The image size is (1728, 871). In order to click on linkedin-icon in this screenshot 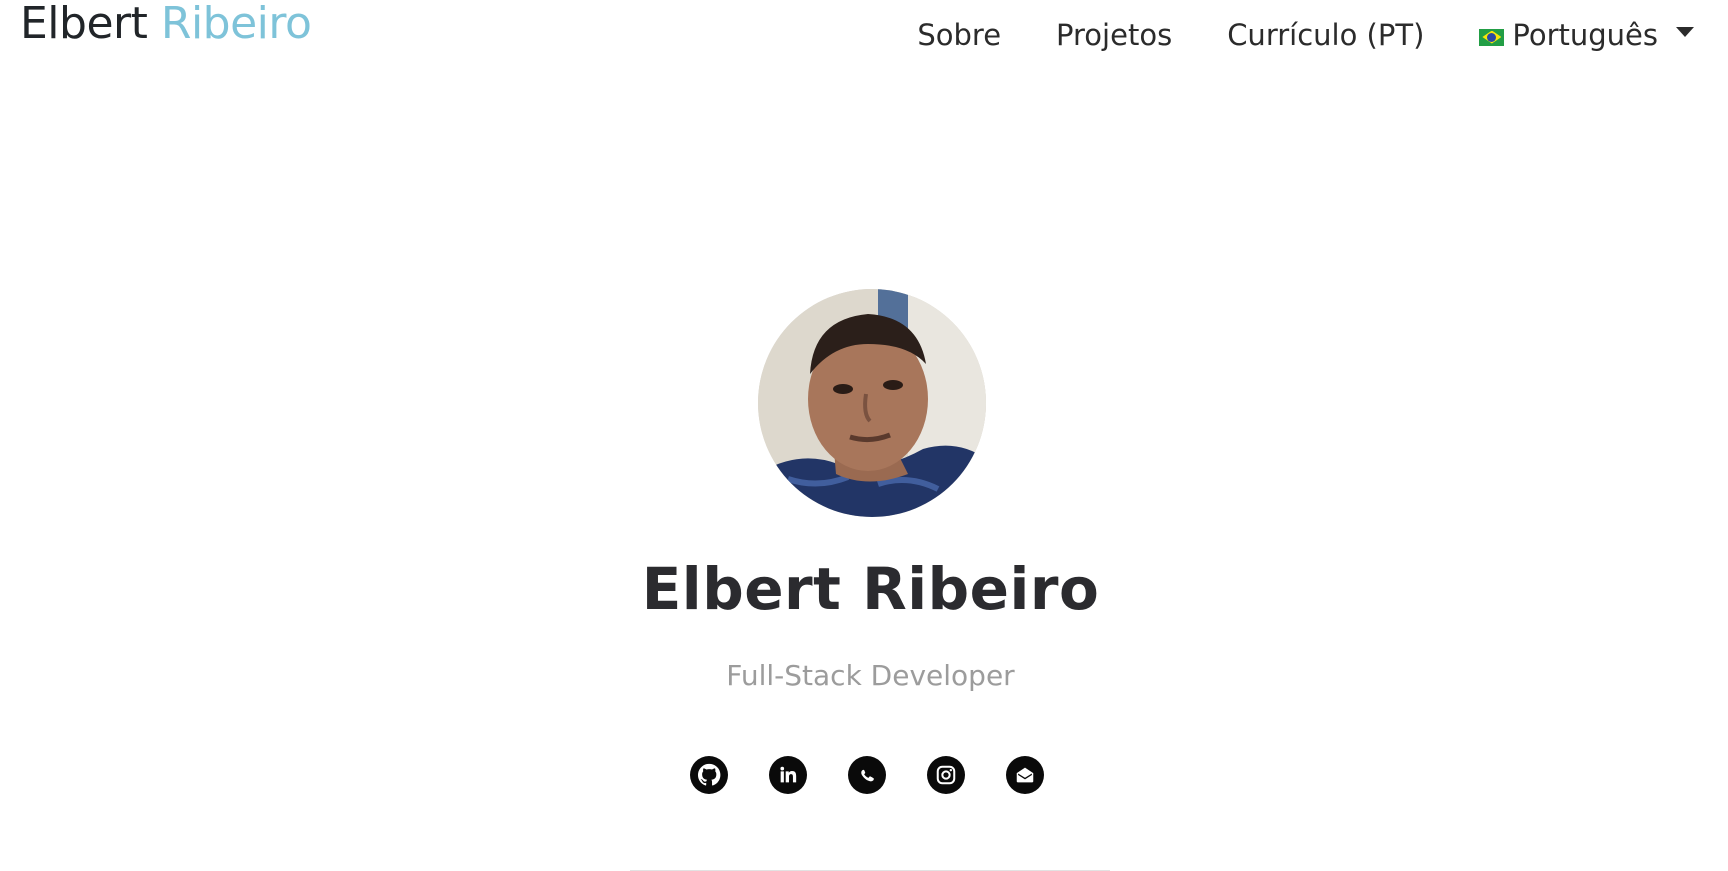, I will do `click(788, 775)`.